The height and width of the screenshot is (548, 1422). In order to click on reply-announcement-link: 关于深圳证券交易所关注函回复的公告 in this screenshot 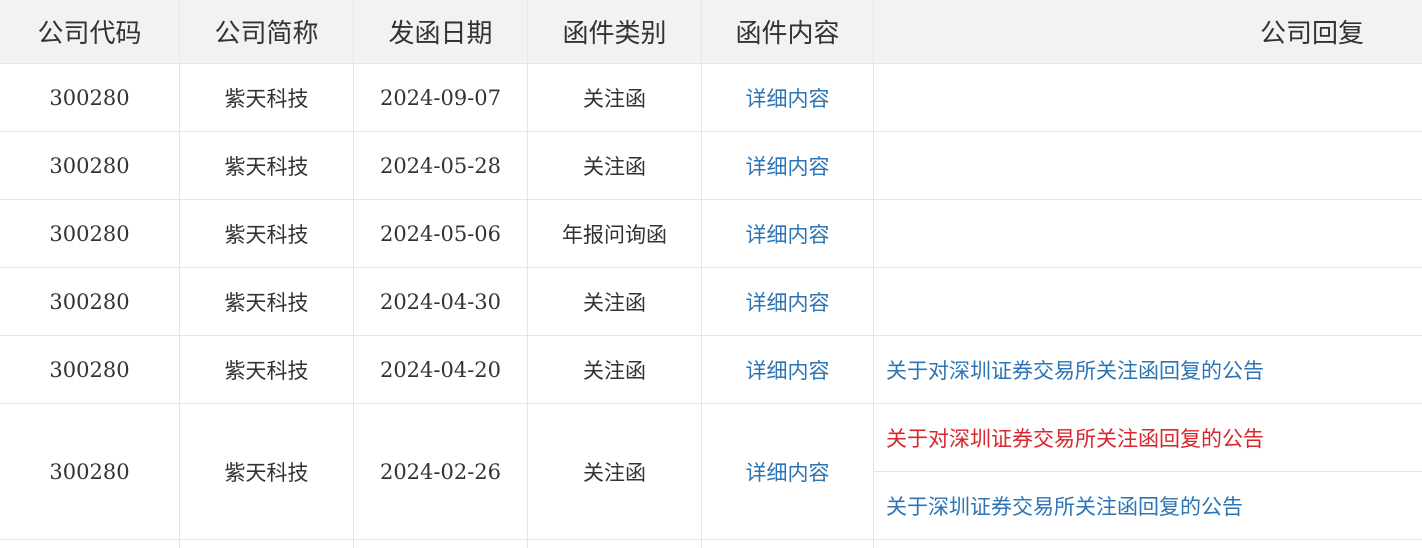, I will do `click(1064, 506)`.